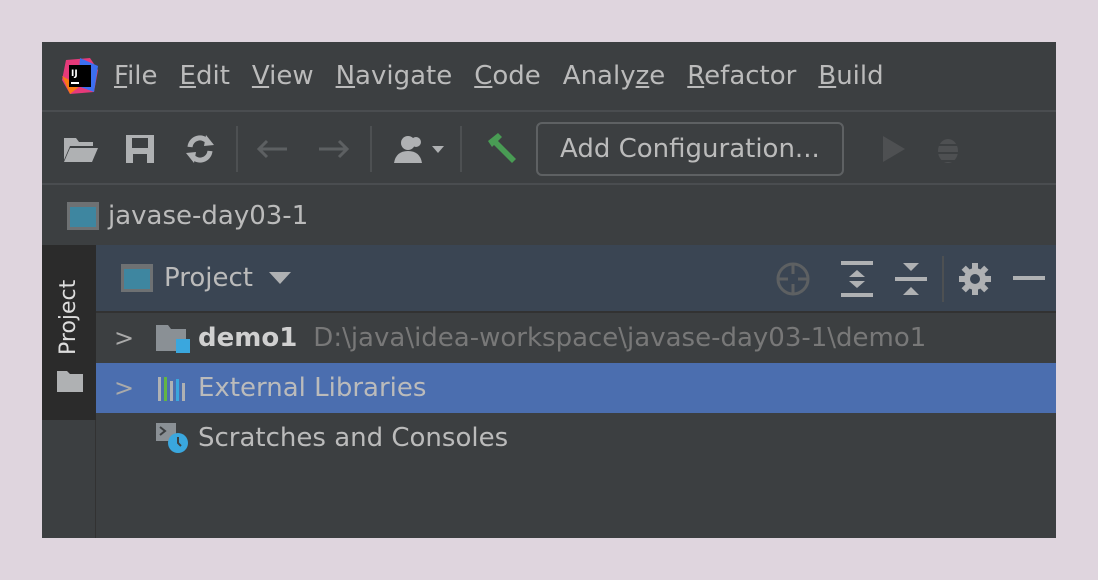  What do you see at coordinates (205, 76) in the screenshot?
I see `menu-edit: Edit` at bounding box center [205, 76].